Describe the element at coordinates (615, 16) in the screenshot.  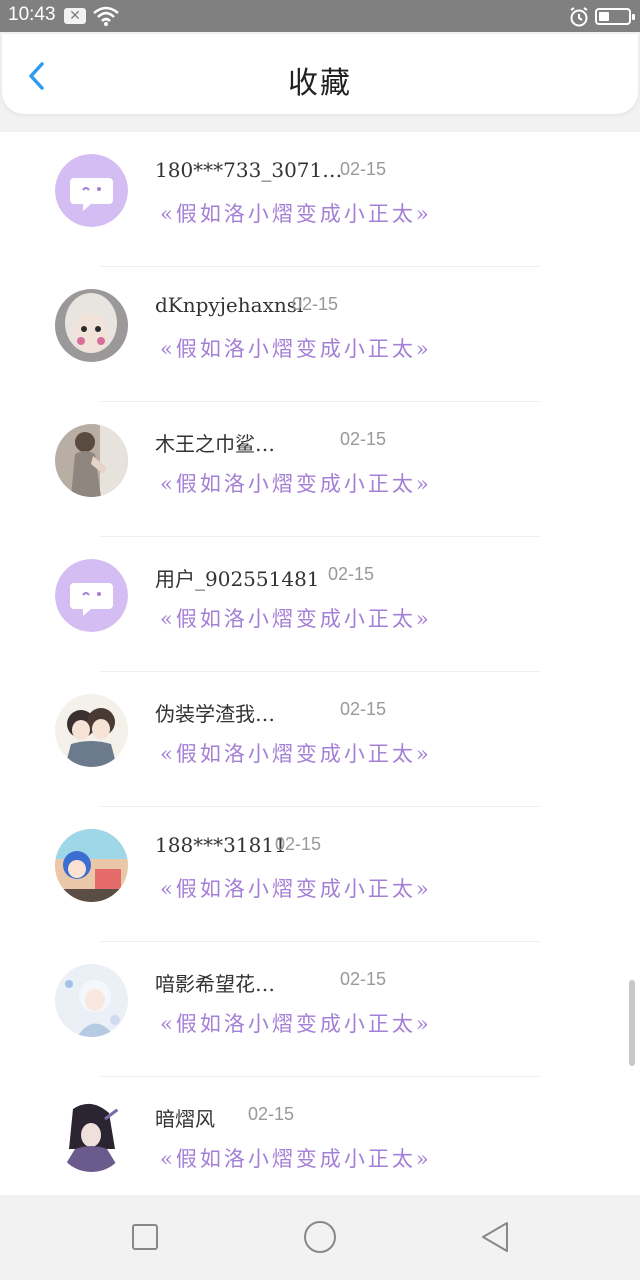
I see `battery-icon` at that location.